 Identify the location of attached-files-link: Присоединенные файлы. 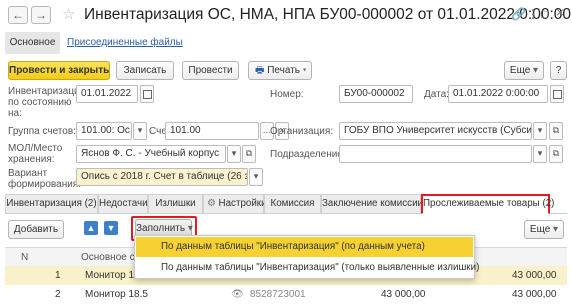
(125, 42).